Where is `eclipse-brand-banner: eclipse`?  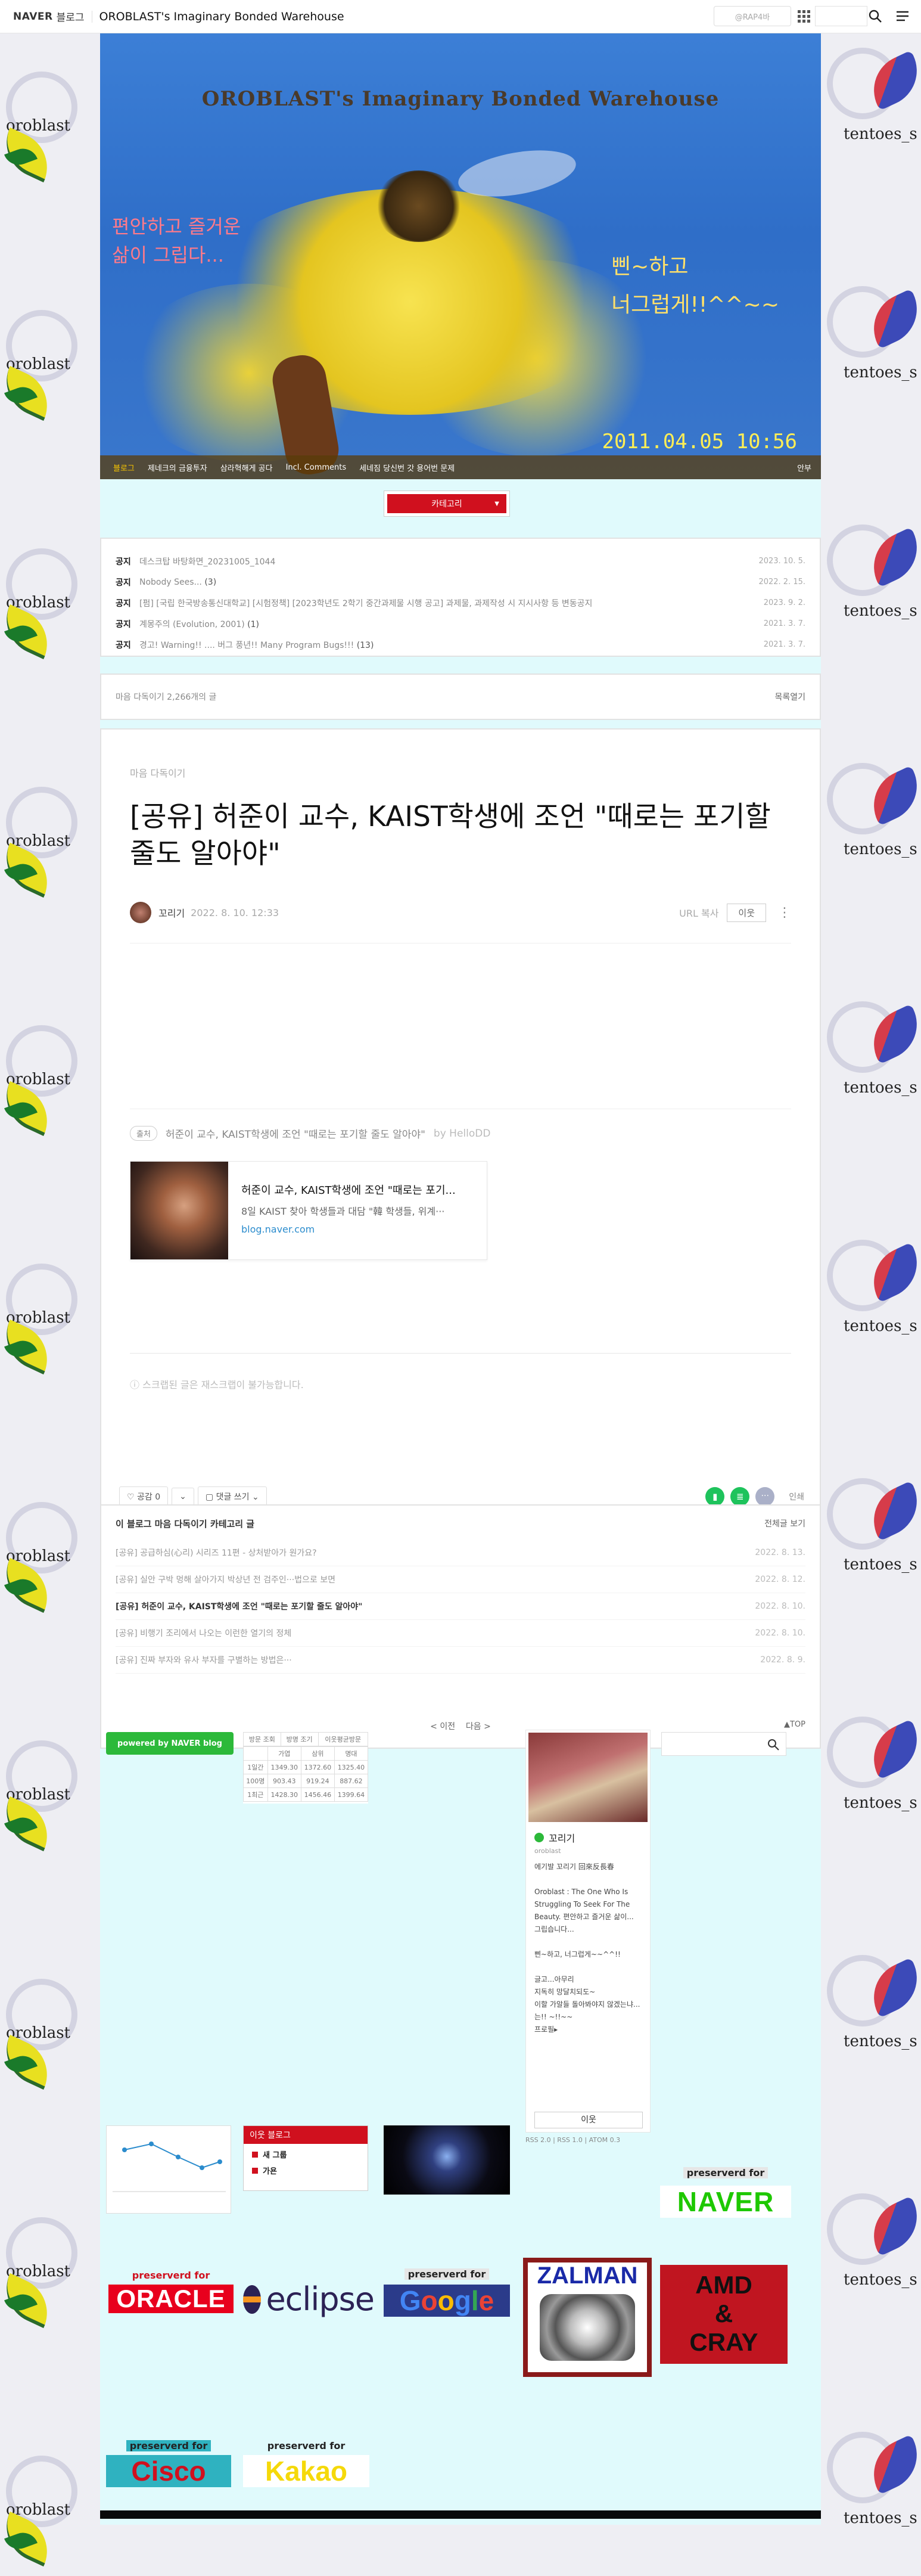
eclipse-brand-banner: eclipse is located at coordinates (309, 2299).